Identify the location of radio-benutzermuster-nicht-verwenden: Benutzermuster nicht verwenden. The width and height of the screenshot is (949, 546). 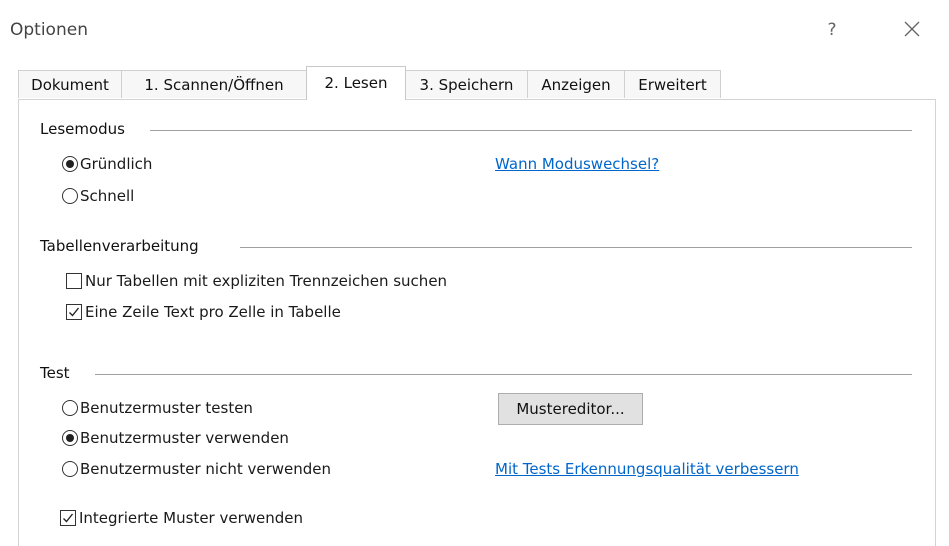
(196, 469).